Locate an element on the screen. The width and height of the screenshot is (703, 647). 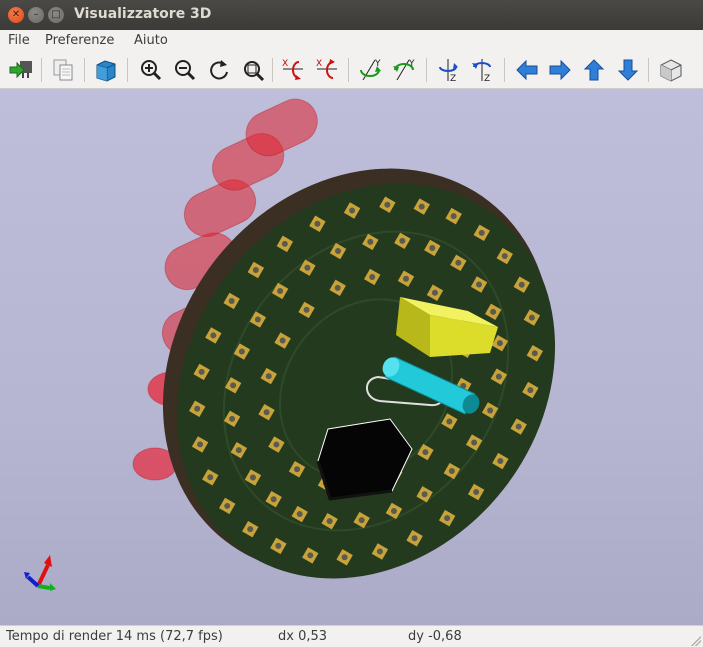
zoom-in-button is located at coordinates (151, 70).